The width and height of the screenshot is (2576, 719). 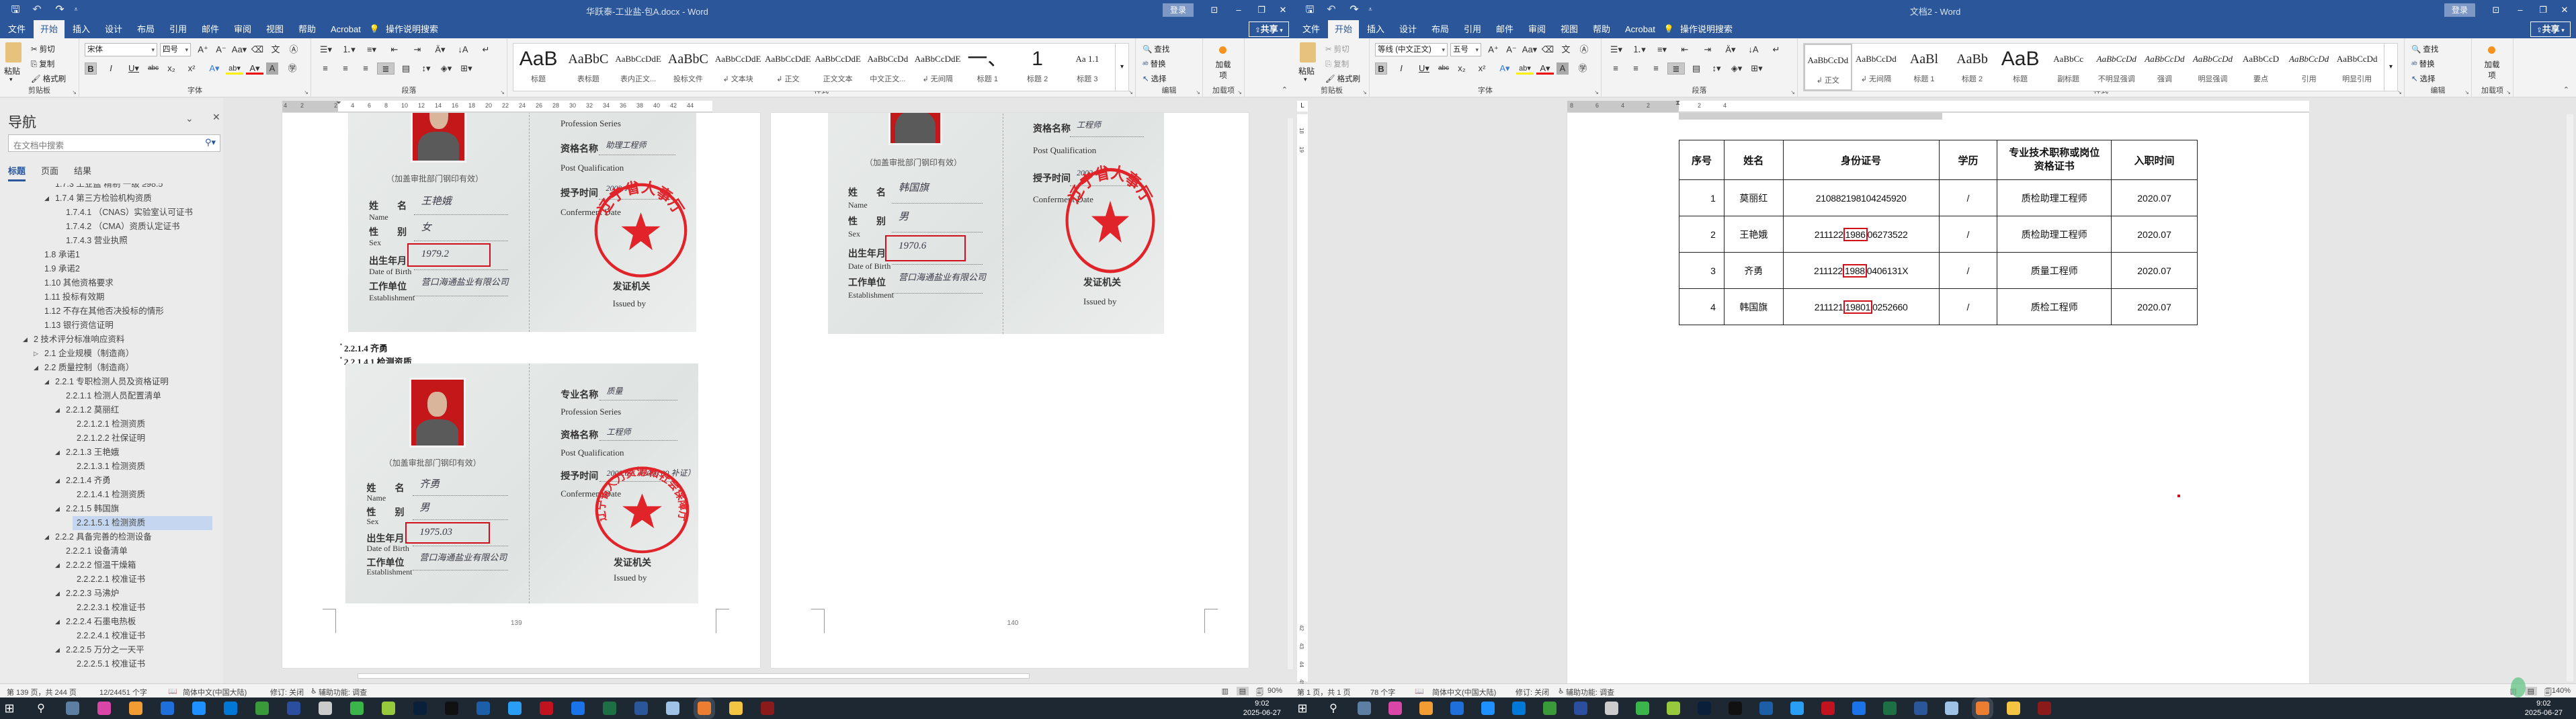 I want to click on paste-button: 粘贴 ▾, so click(x=1308, y=63).